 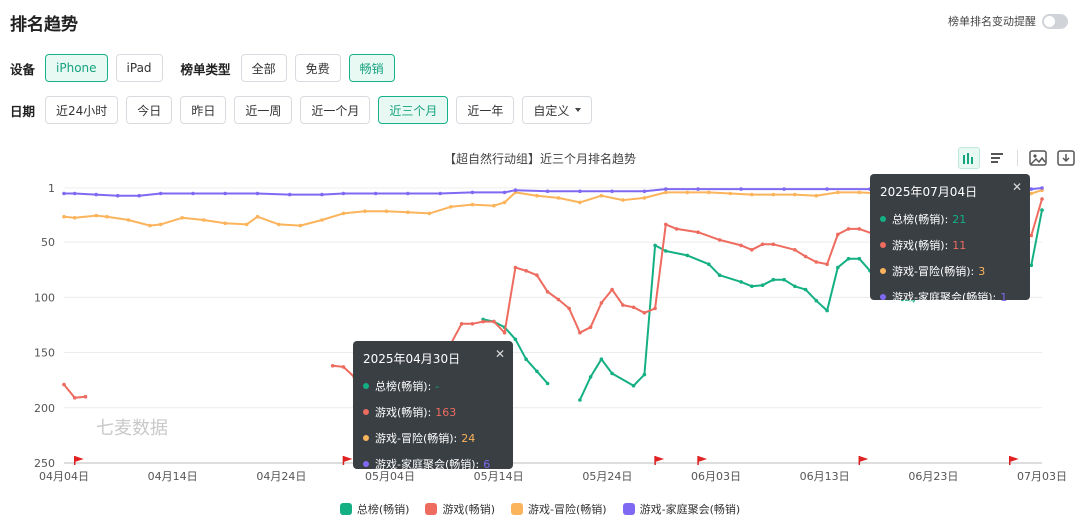 What do you see at coordinates (383, 509) in the screenshot?
I see `legend-label: 总榜(畅销)` at bounding box center [383, 509].